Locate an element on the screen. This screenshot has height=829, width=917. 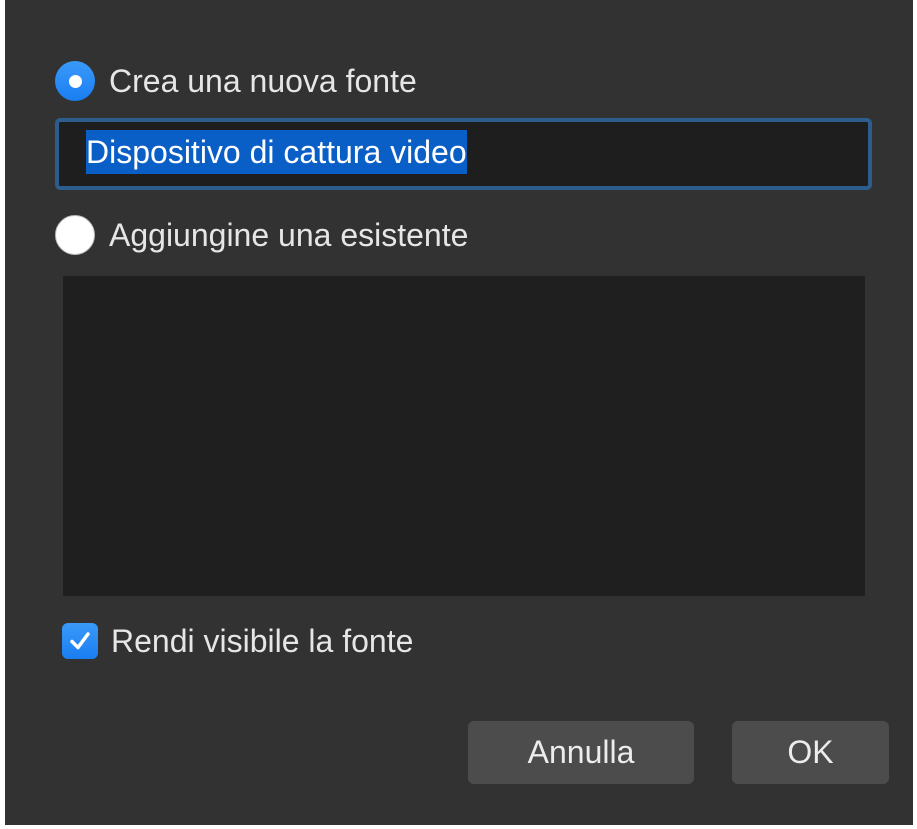
add-existing-source-option: Aggiungine una esistente is located at coordinates (261, 235).